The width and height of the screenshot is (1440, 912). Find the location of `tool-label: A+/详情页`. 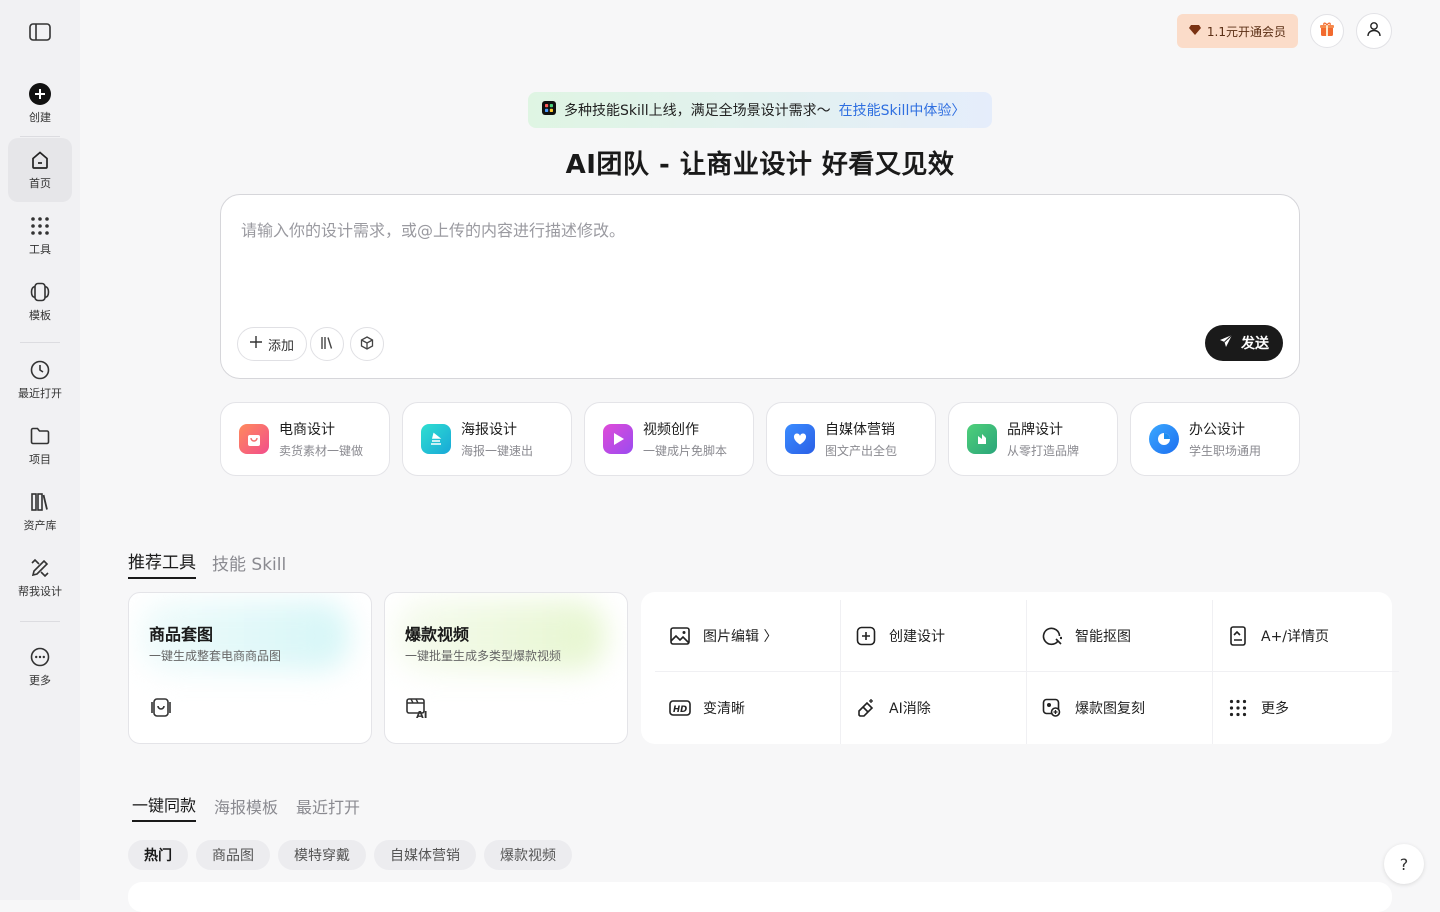

tool-label: A+/详情页 is located at coordinates (1295, 636).